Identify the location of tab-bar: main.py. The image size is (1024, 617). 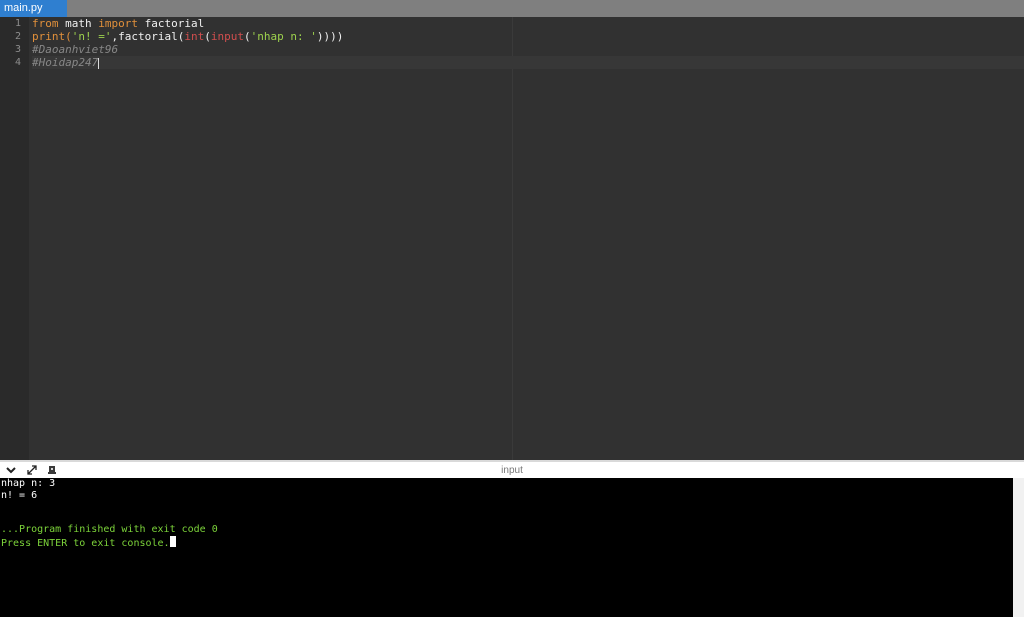
(512, 8).